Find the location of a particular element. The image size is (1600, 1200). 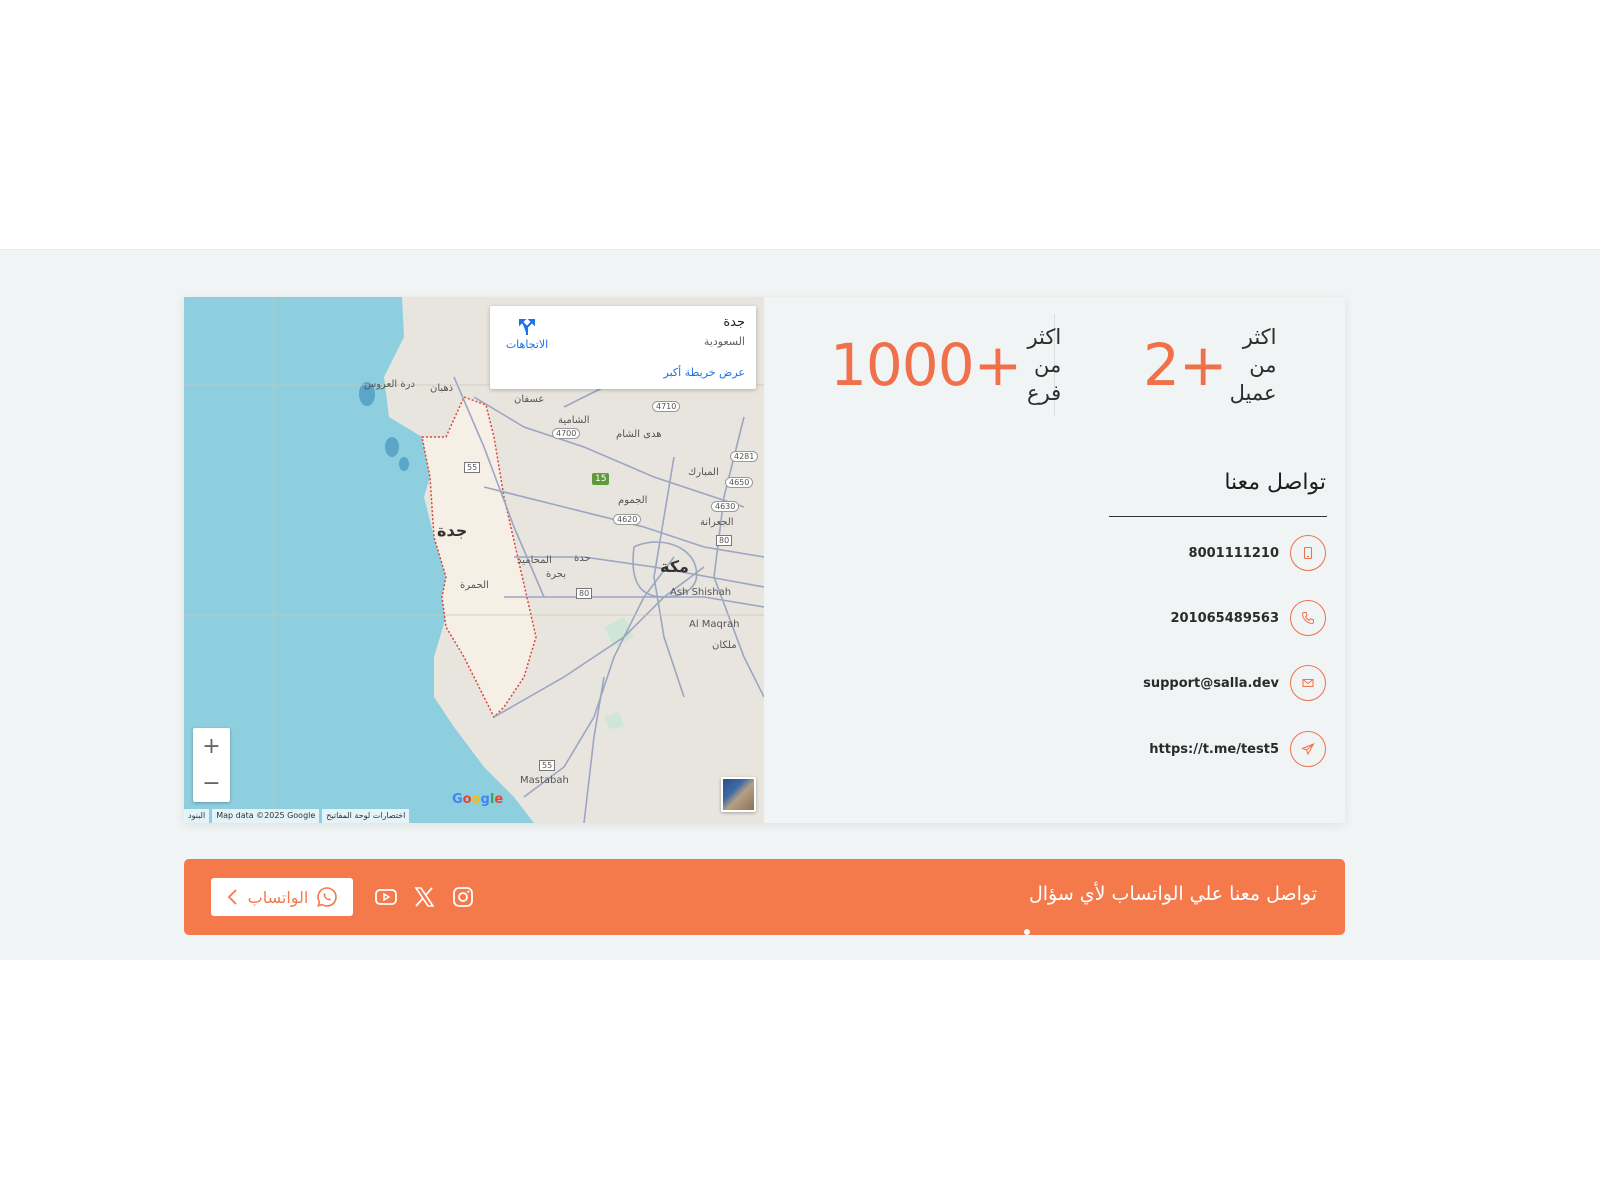

map-label-shamiya: الشامية is located at coordinates (574, 420).